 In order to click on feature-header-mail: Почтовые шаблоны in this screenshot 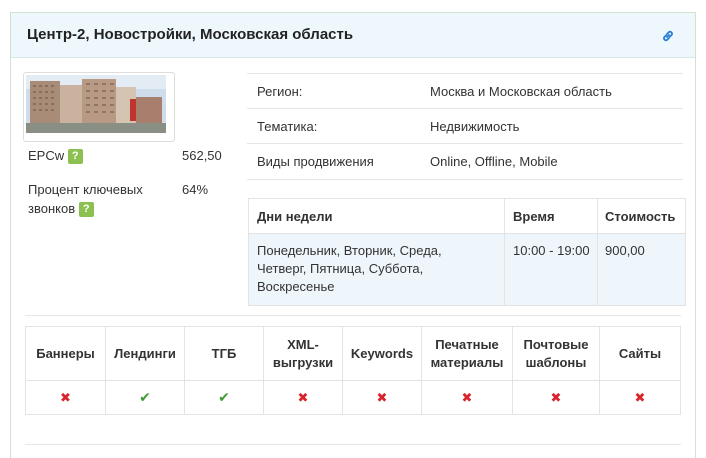, I will do `click(556, 353)`.